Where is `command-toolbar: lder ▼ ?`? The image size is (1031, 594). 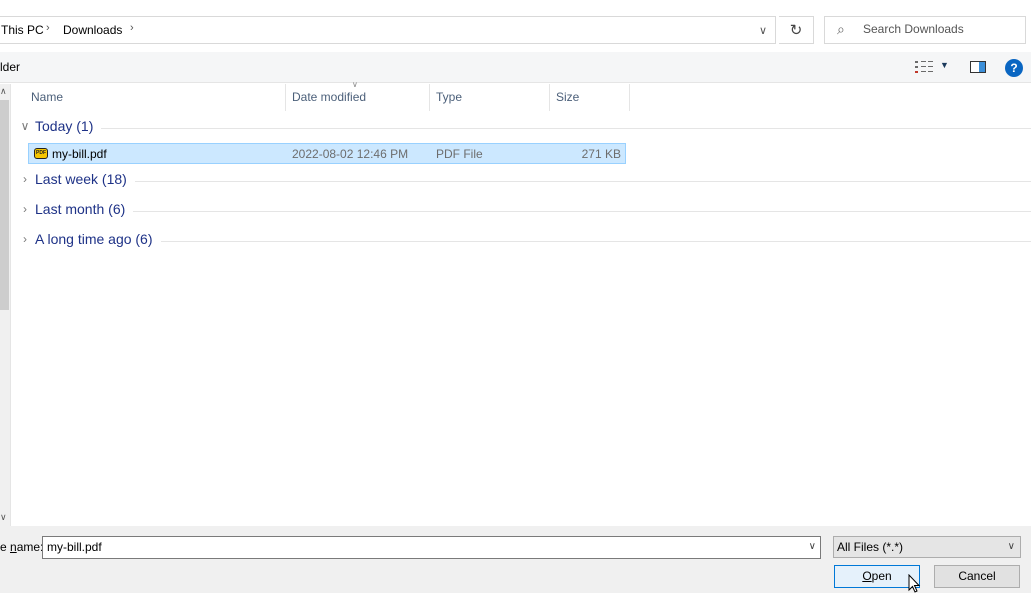 command-toolbar: lder ▼ ? is located at coordinates (515, 67).